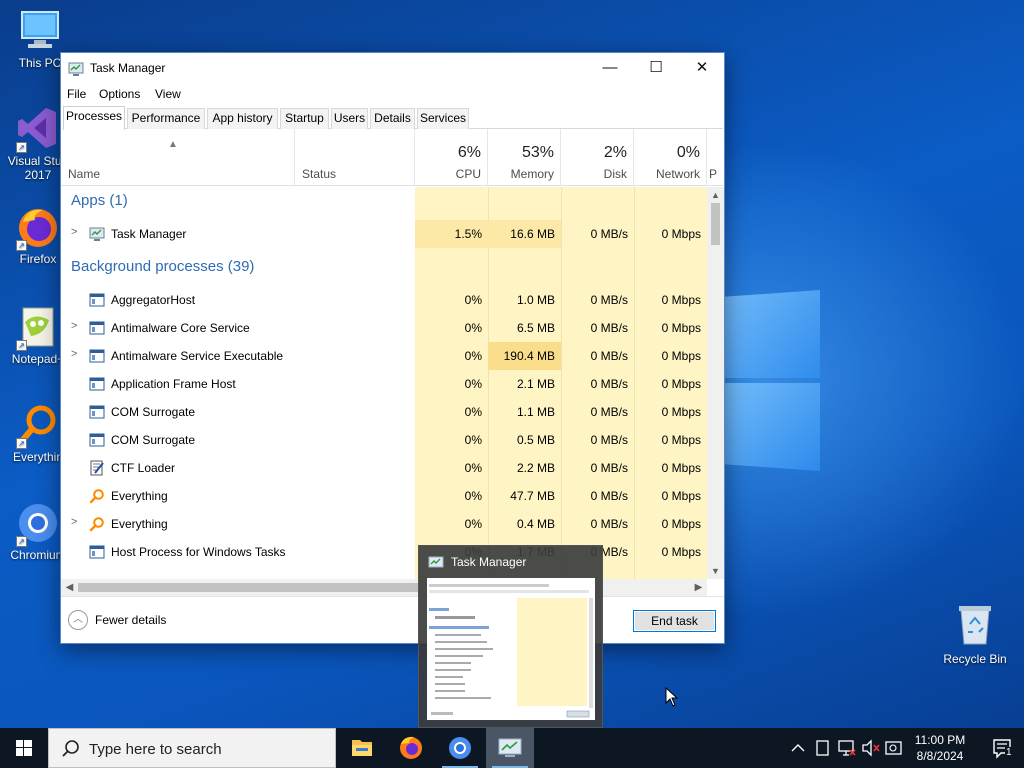 The height and width of the screenshot is (768, 1024). Describe the element at coordinates (715, 195) in the screenshot. I see `scroll-up-icon: ▲` at that location.